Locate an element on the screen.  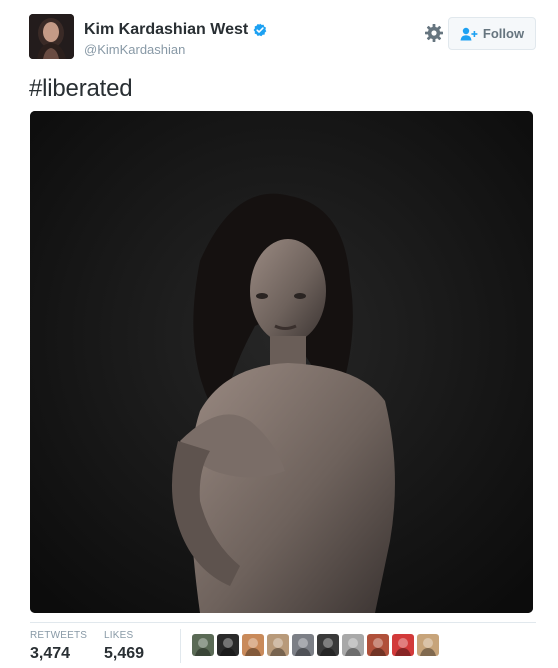
author-username: @KimKardashian is located at coordinates (230, 49).